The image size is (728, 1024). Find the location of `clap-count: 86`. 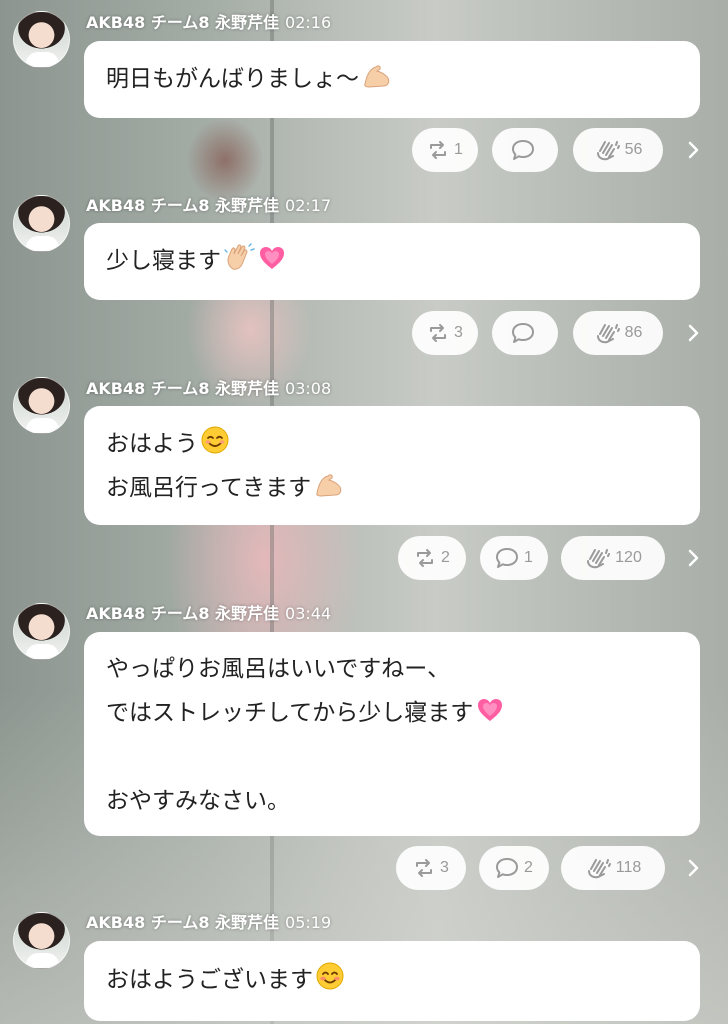

clap-count: 86 is located at coordinates (633, 332).